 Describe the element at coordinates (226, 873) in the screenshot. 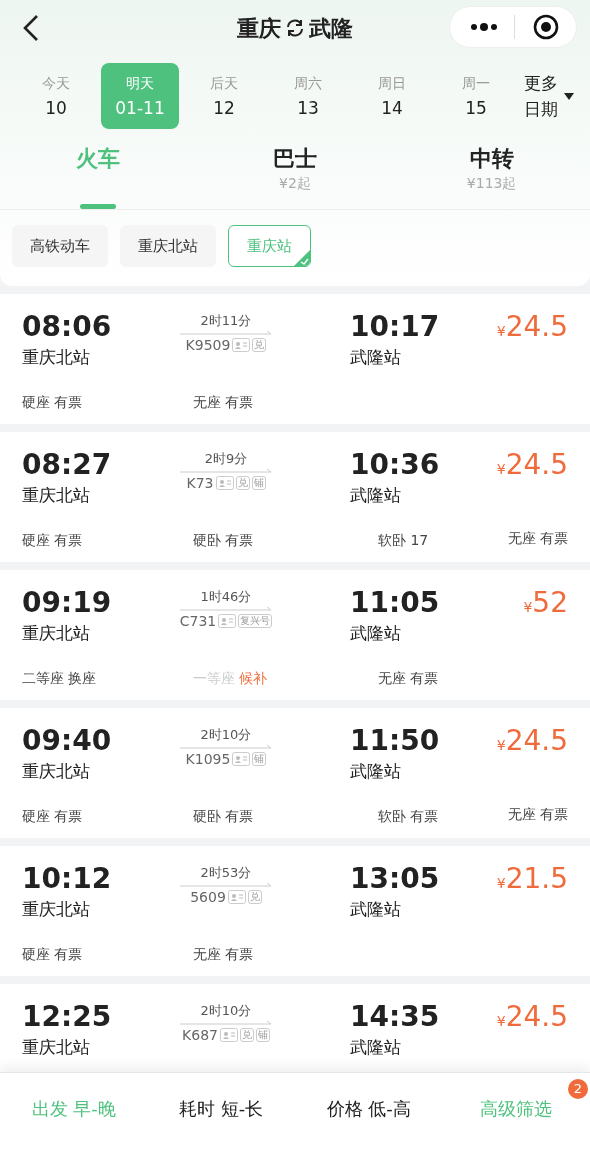

I see `travel-duration: 2时53分` at that location.